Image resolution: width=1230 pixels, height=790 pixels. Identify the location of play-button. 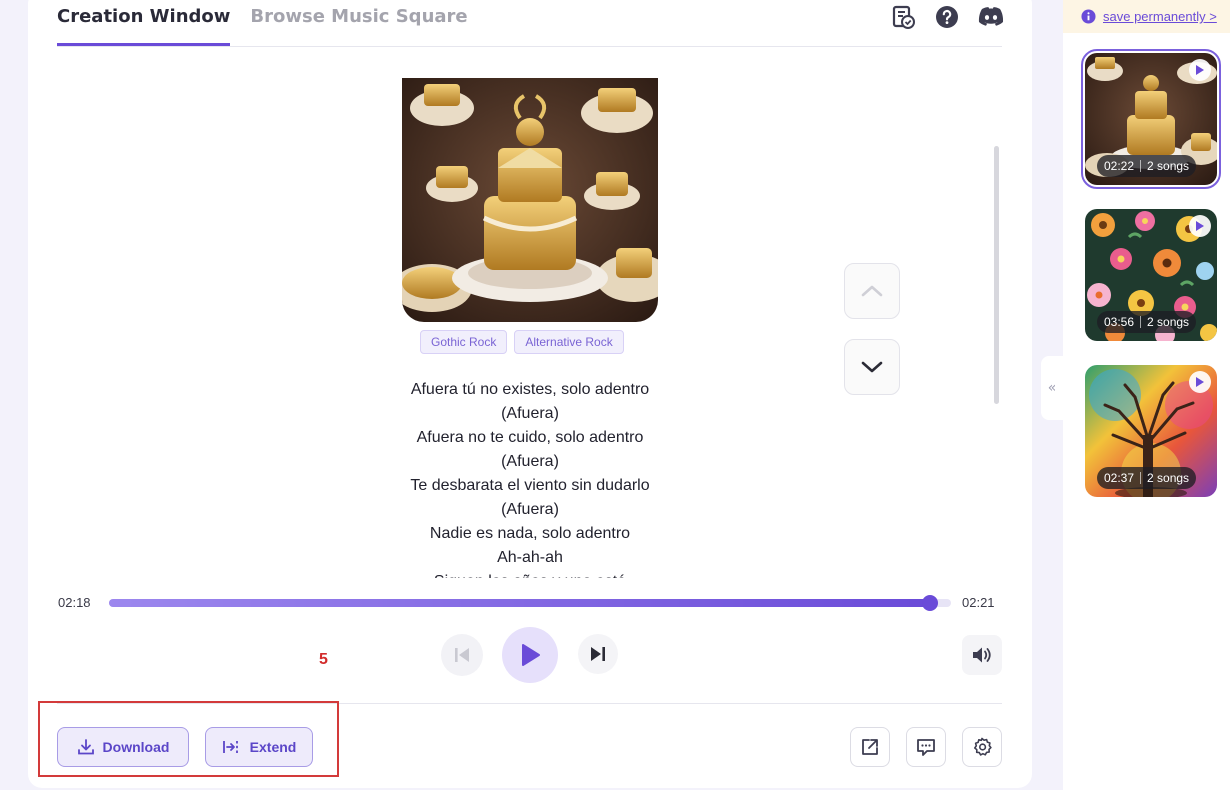
(530, 655).